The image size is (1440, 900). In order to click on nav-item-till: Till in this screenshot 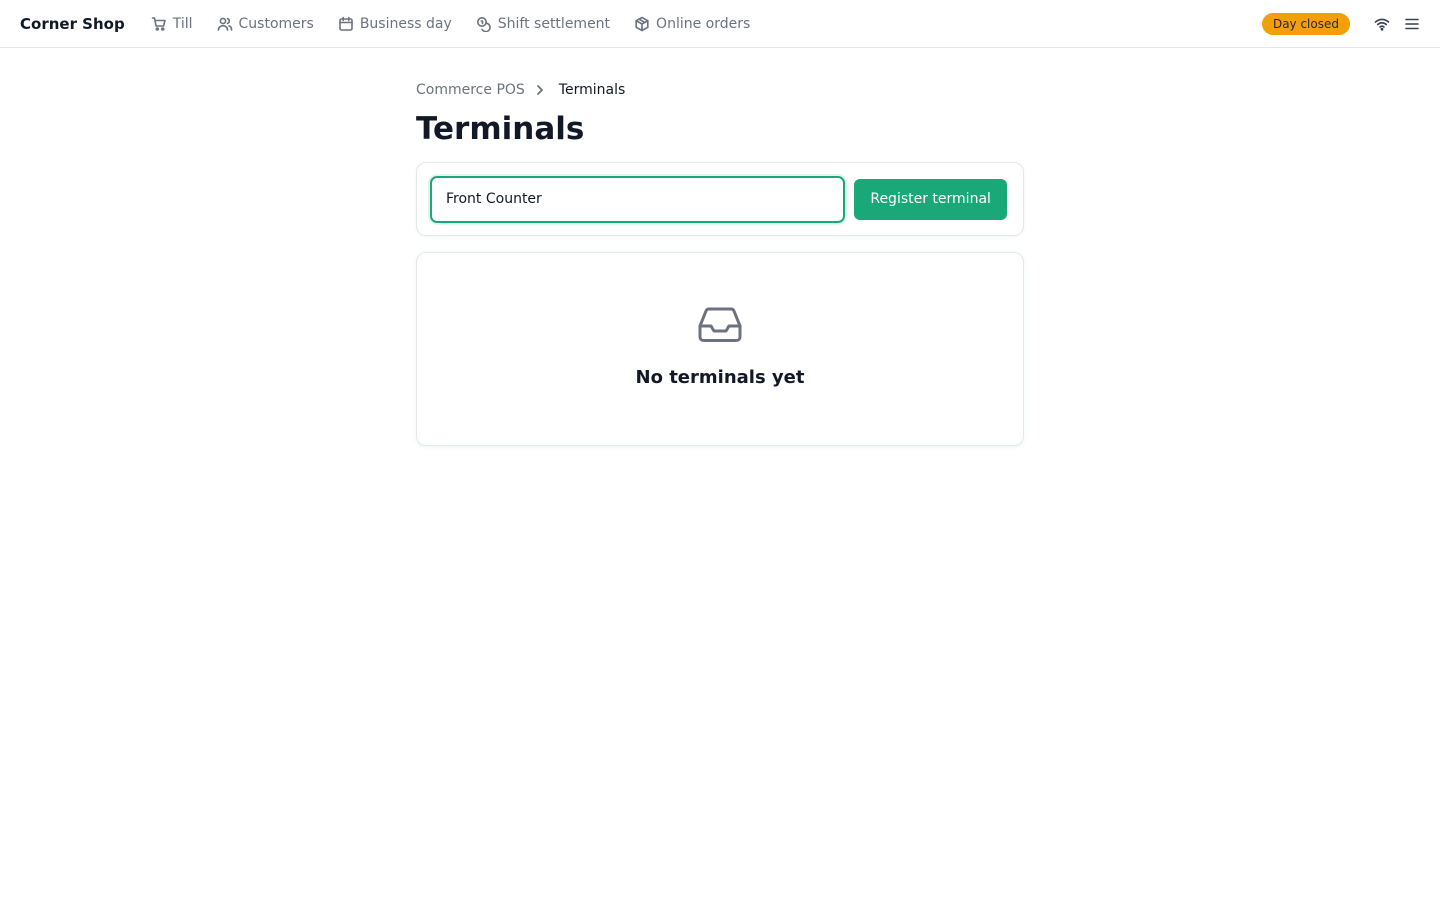, I will do `click(172, 24)`.